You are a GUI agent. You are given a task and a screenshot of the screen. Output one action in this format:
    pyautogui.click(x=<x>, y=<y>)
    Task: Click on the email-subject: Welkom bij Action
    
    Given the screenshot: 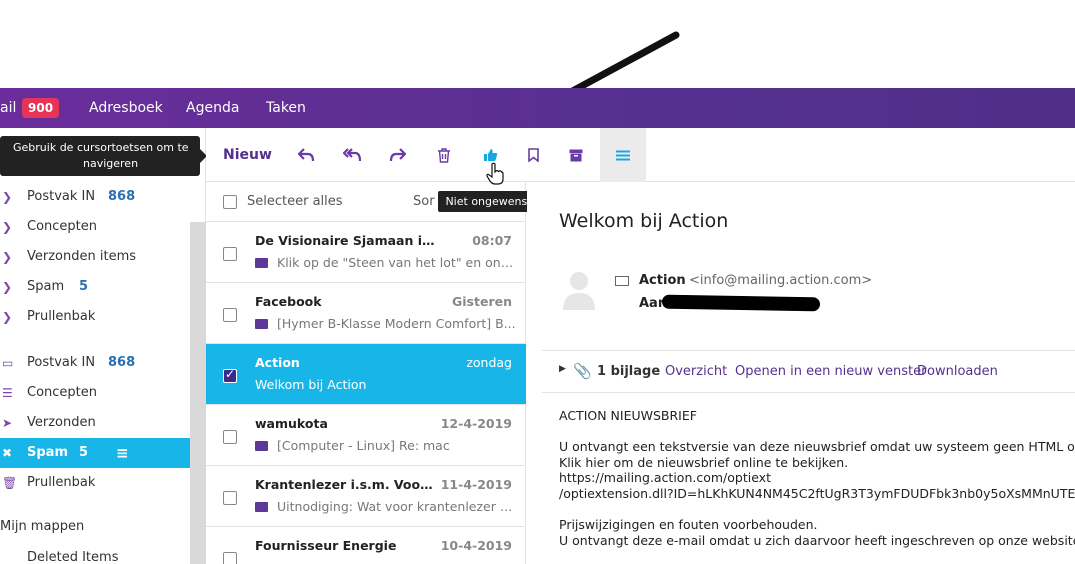 What is the action you would take?
    pyautogui.click(x=644, y=221)
    